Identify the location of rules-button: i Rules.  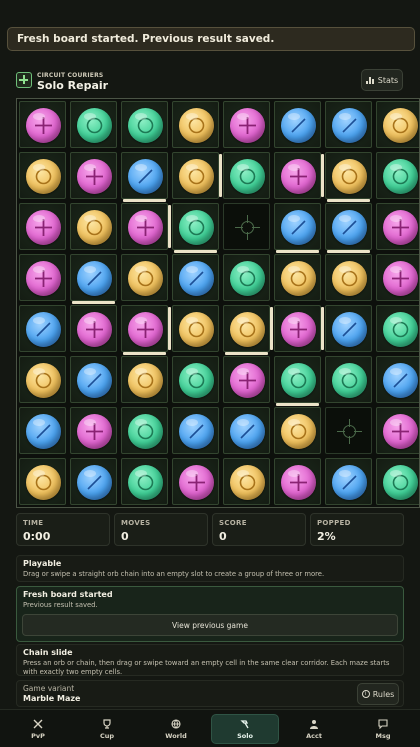
(378, 694).